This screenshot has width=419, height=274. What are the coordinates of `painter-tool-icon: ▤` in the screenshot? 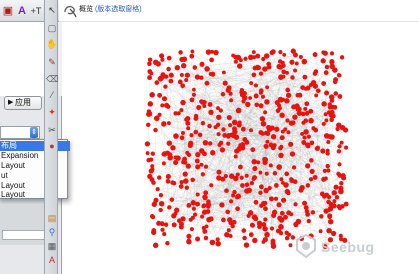 It's located at (52, 218).